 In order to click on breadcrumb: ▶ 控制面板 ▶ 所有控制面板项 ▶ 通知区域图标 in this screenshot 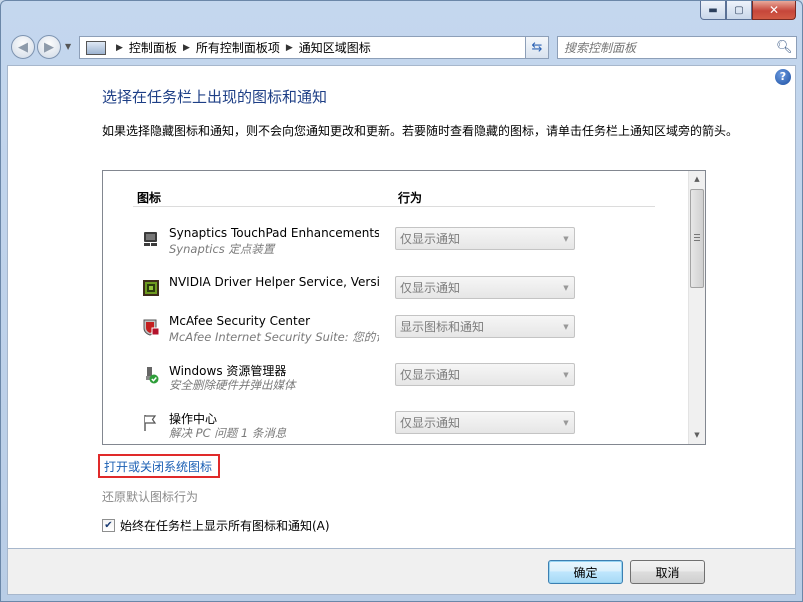, I will do `click(320, 47)`.